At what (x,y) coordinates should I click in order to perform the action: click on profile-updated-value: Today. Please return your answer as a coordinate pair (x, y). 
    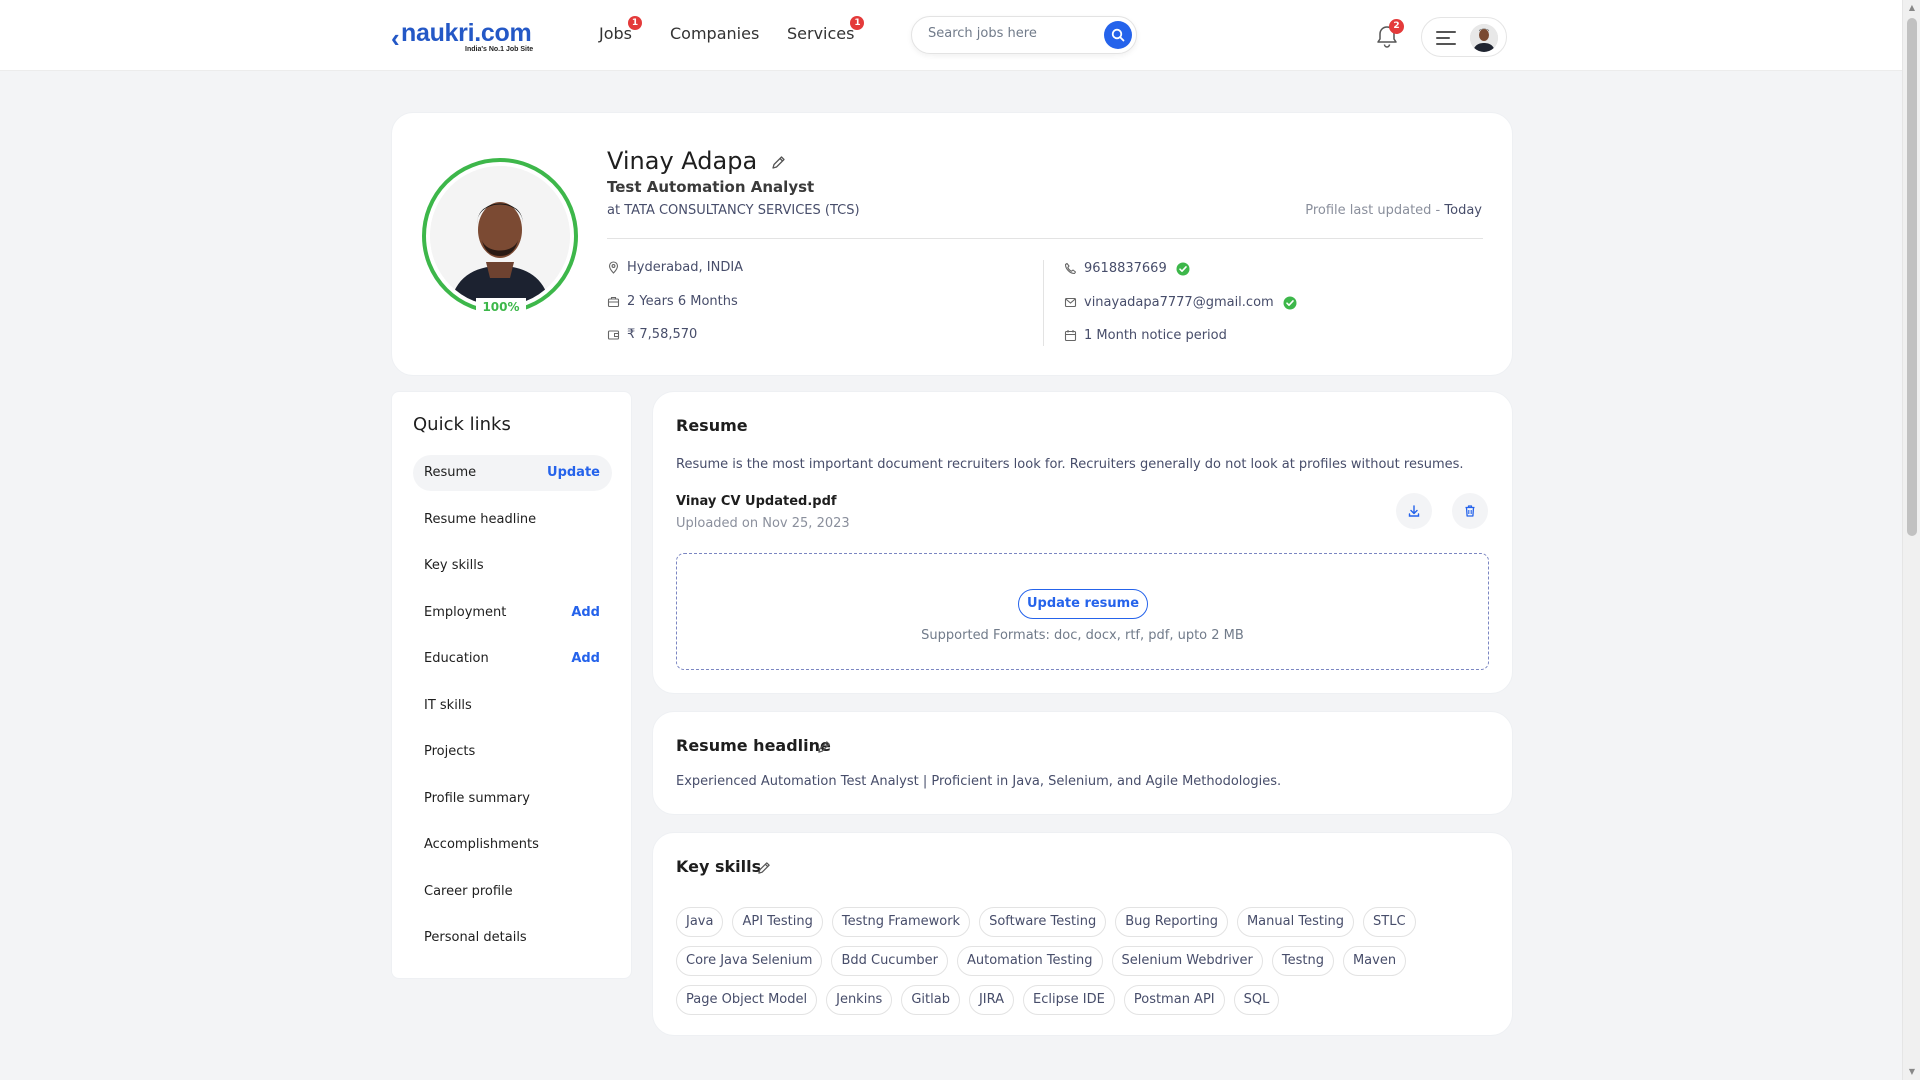
    Looking at the image, I should click on (1463, 210).